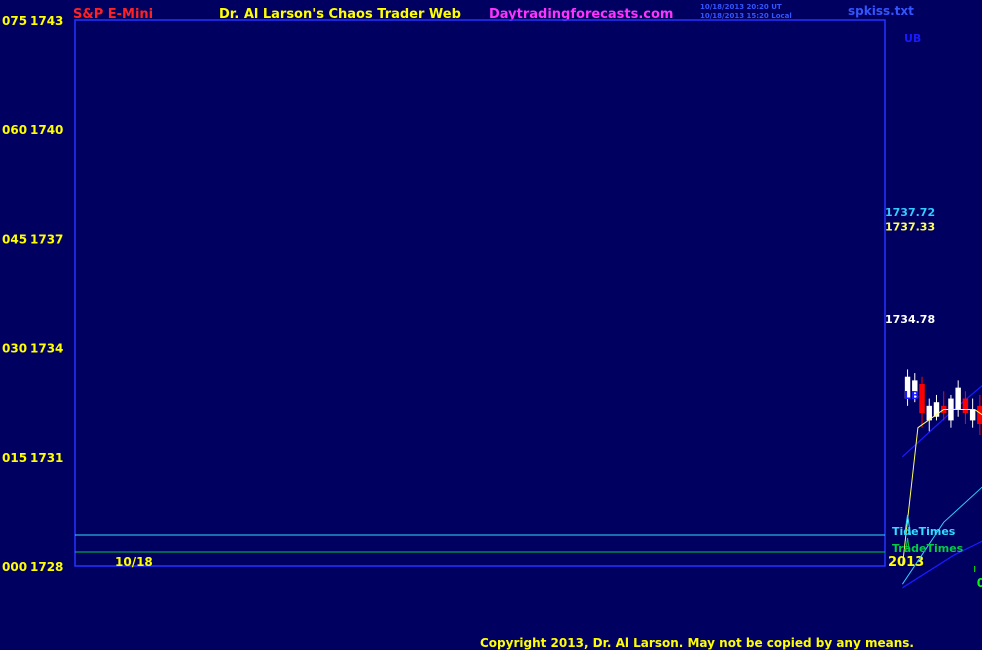 This screenshot has height=650, width=982. What do you see at coordinates (14, 349) in the screenshot?
I see `y-tick-minutes: 030` at bounding box center [14, 349].